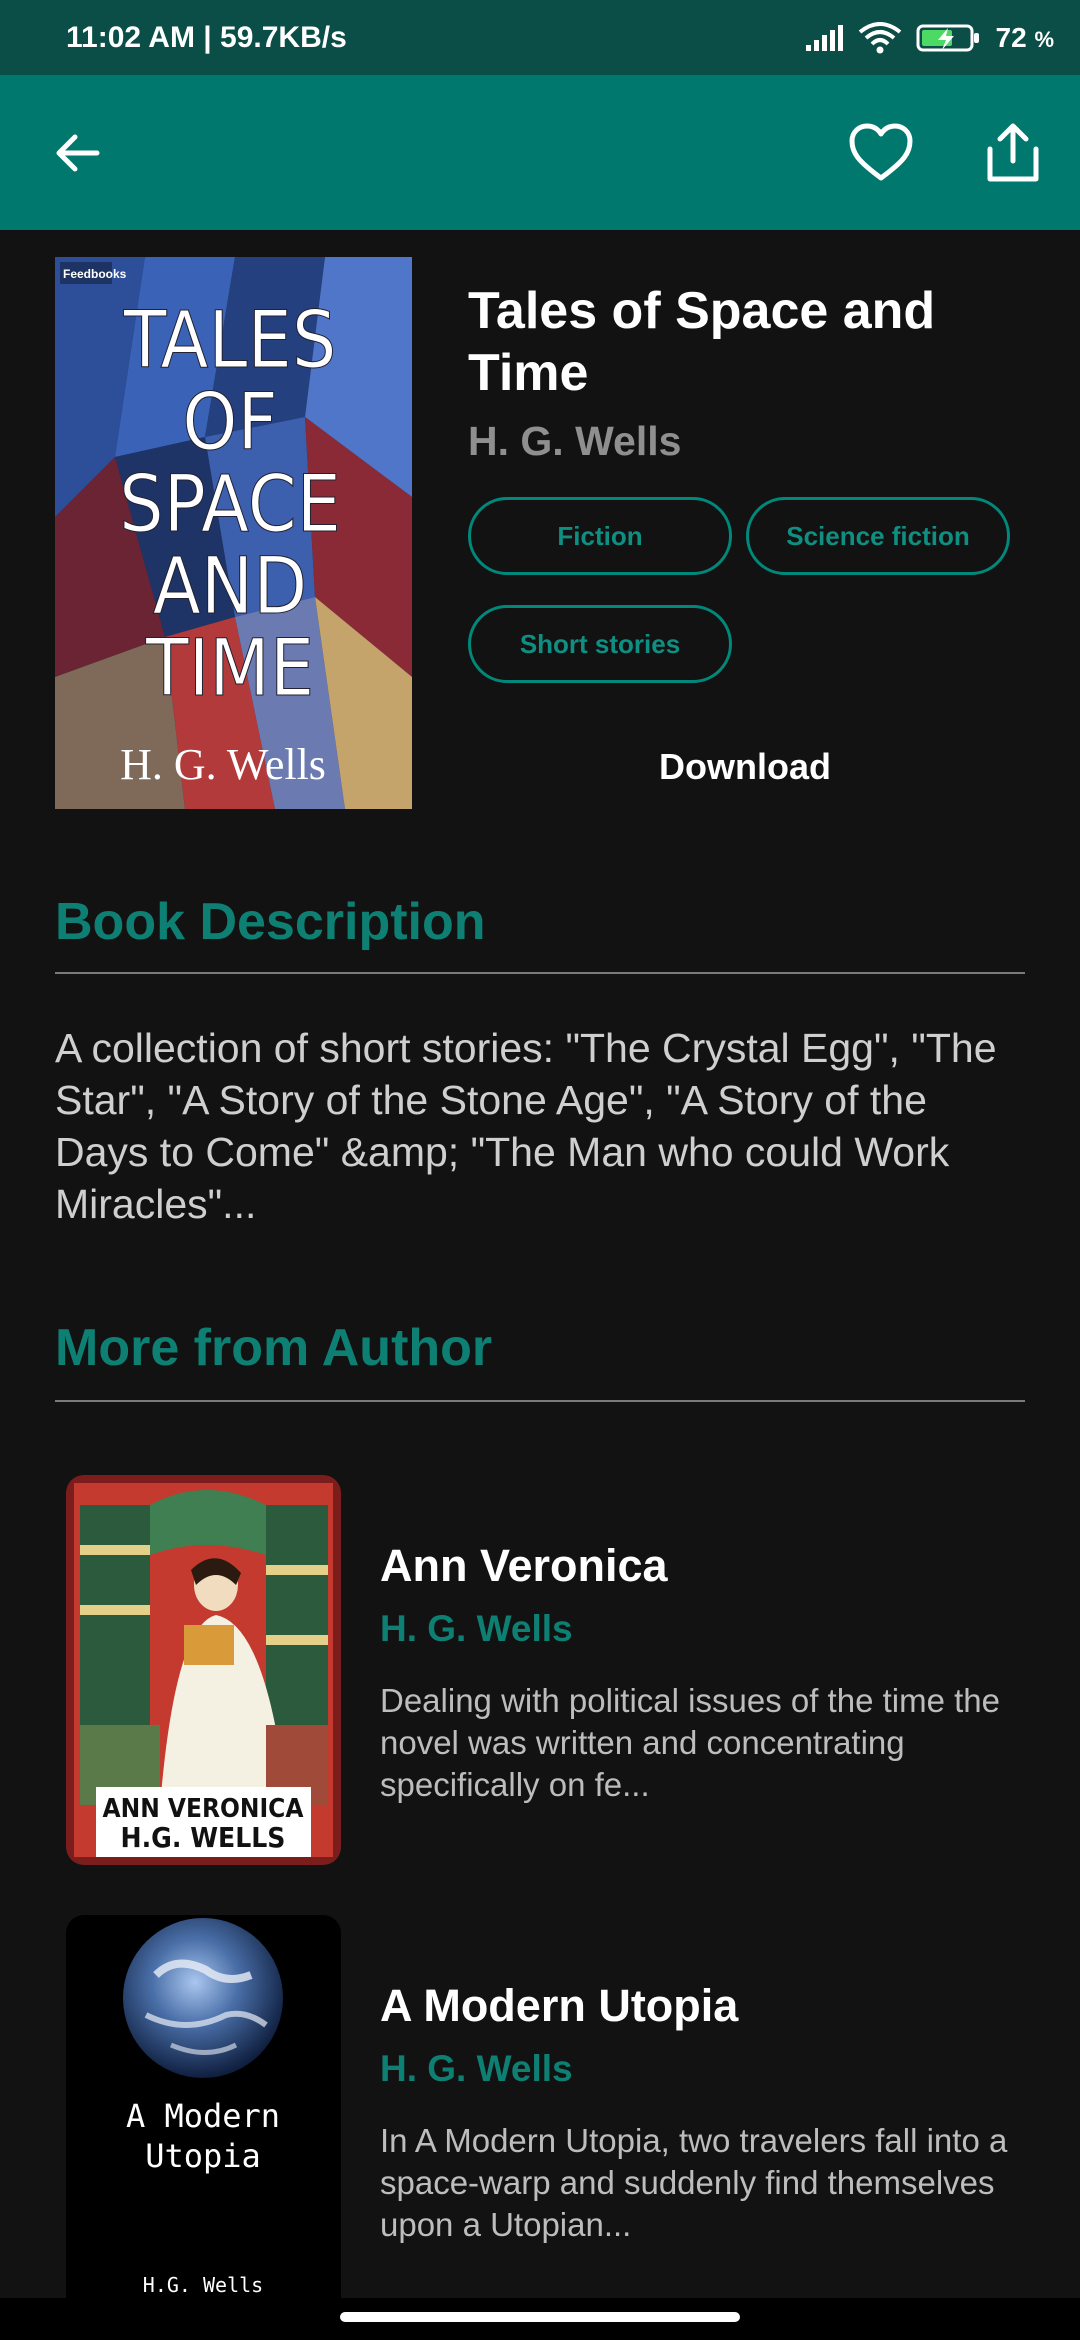 Image resolution: width=1080 pixels, height=2340 pixels. What do you see at coordinates (947, 37) in the screenshot?
I see `battery-charging-icon` at bounding box center [947, 37].